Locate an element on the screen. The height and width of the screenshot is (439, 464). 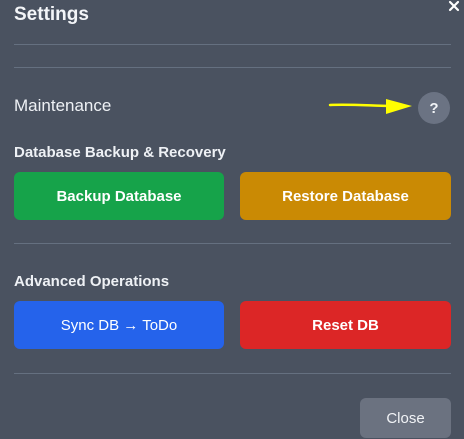
annotation-arrow-icon is located at coordinates (370, 106).